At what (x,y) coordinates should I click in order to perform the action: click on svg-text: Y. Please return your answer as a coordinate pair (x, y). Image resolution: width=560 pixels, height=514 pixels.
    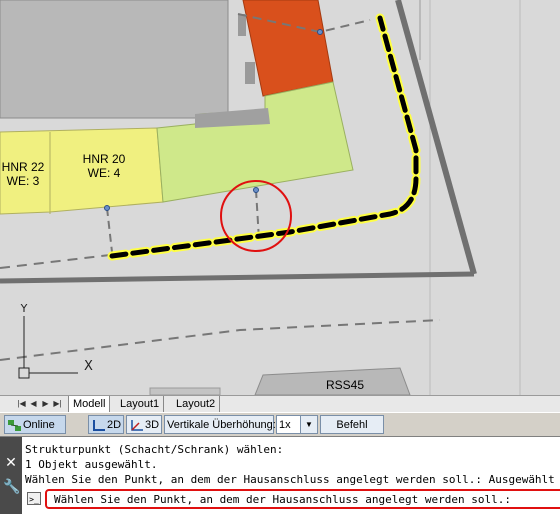
    Looking at the image, I should click on (24, 308).